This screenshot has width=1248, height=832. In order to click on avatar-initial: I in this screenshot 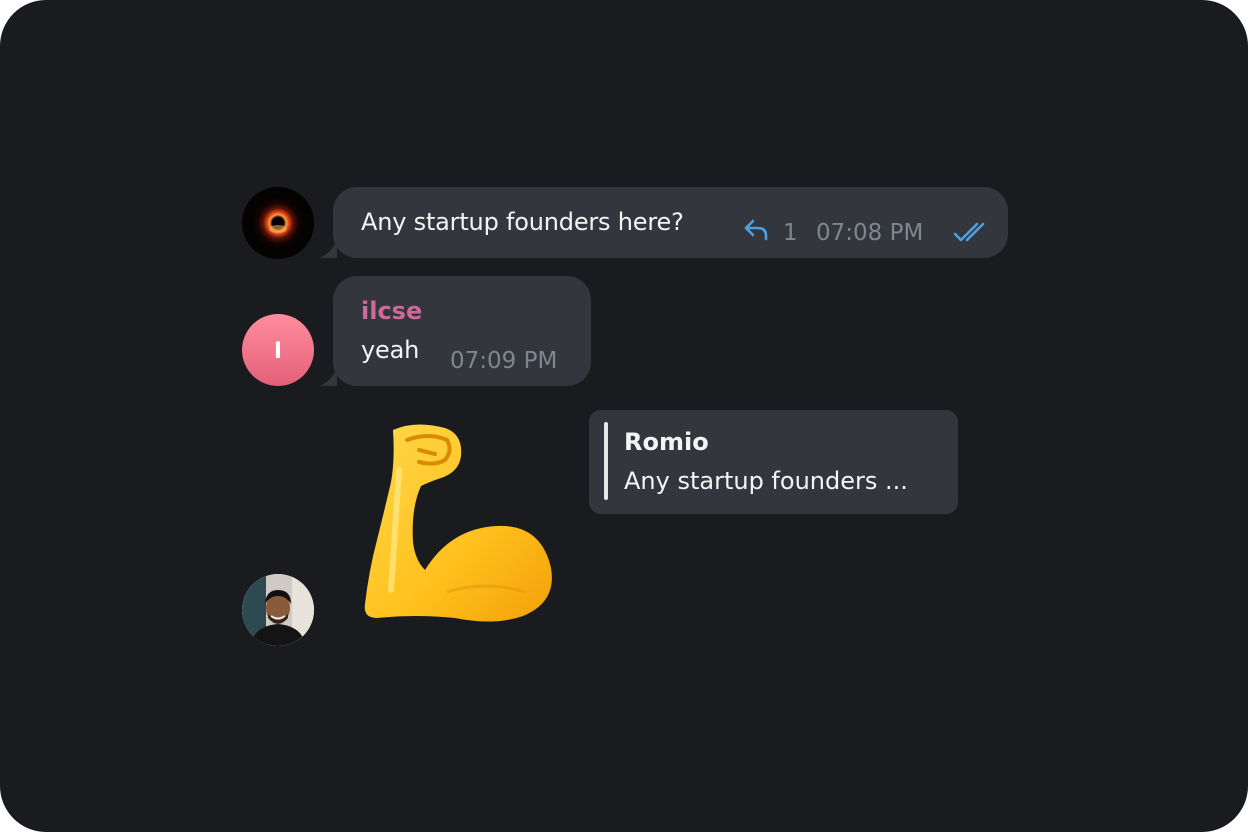, I will do `click(278, 351)`.